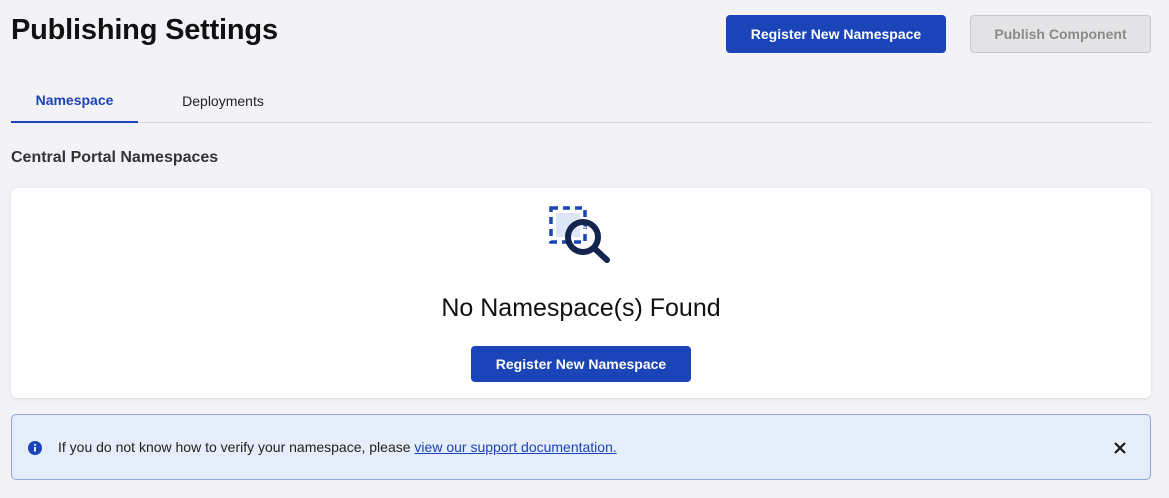  Describe the element at coordinates (35, 448) in the screenshot. I see `info-icon` at that location.